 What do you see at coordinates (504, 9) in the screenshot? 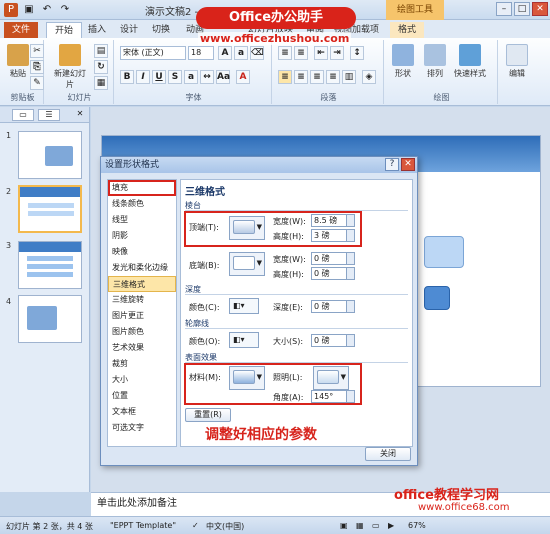
I see `minimize-button: –` at bounding box center [504, 9].